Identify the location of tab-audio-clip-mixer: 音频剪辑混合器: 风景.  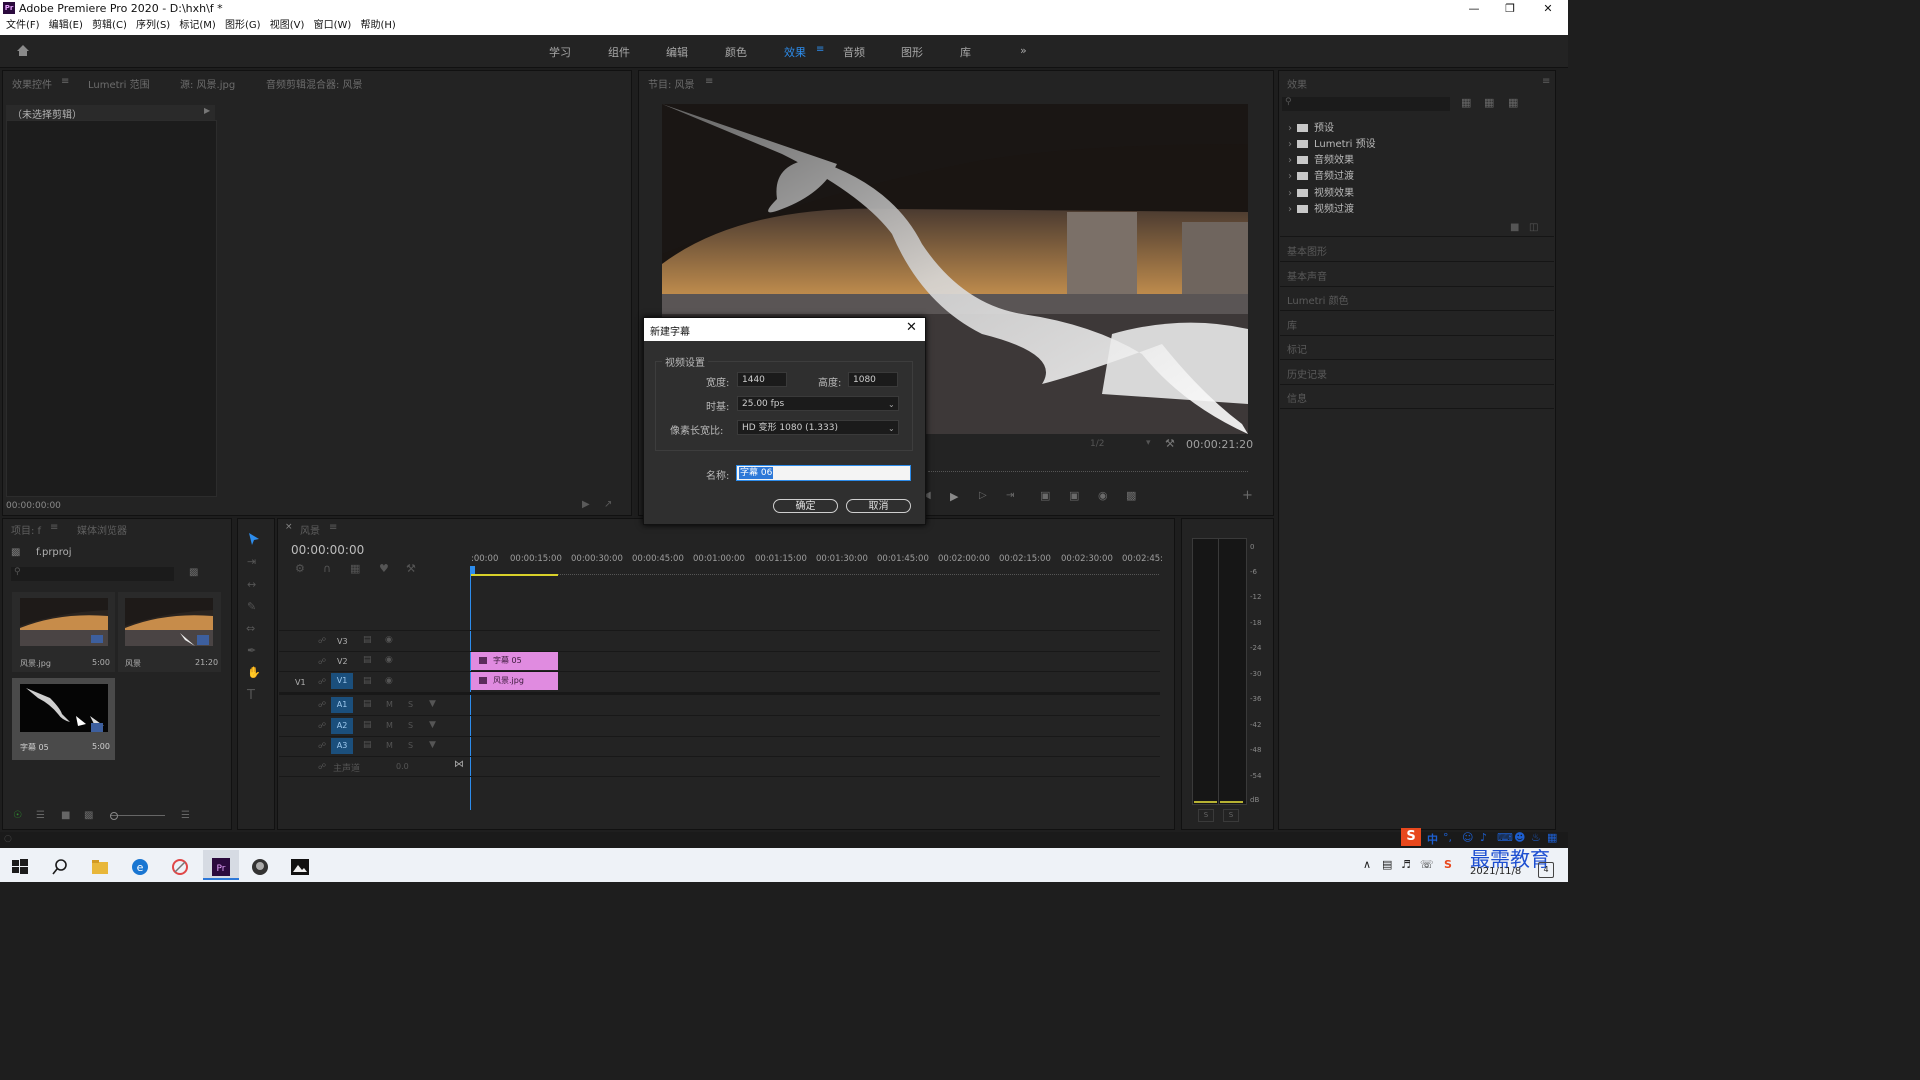
(314, 83).